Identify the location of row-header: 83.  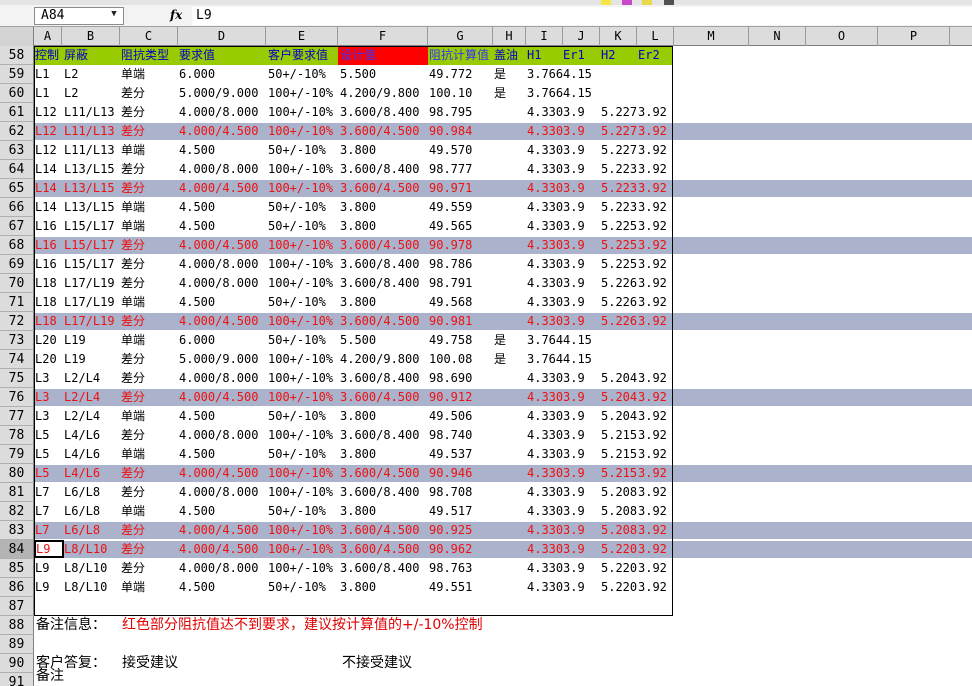
(17, 530).